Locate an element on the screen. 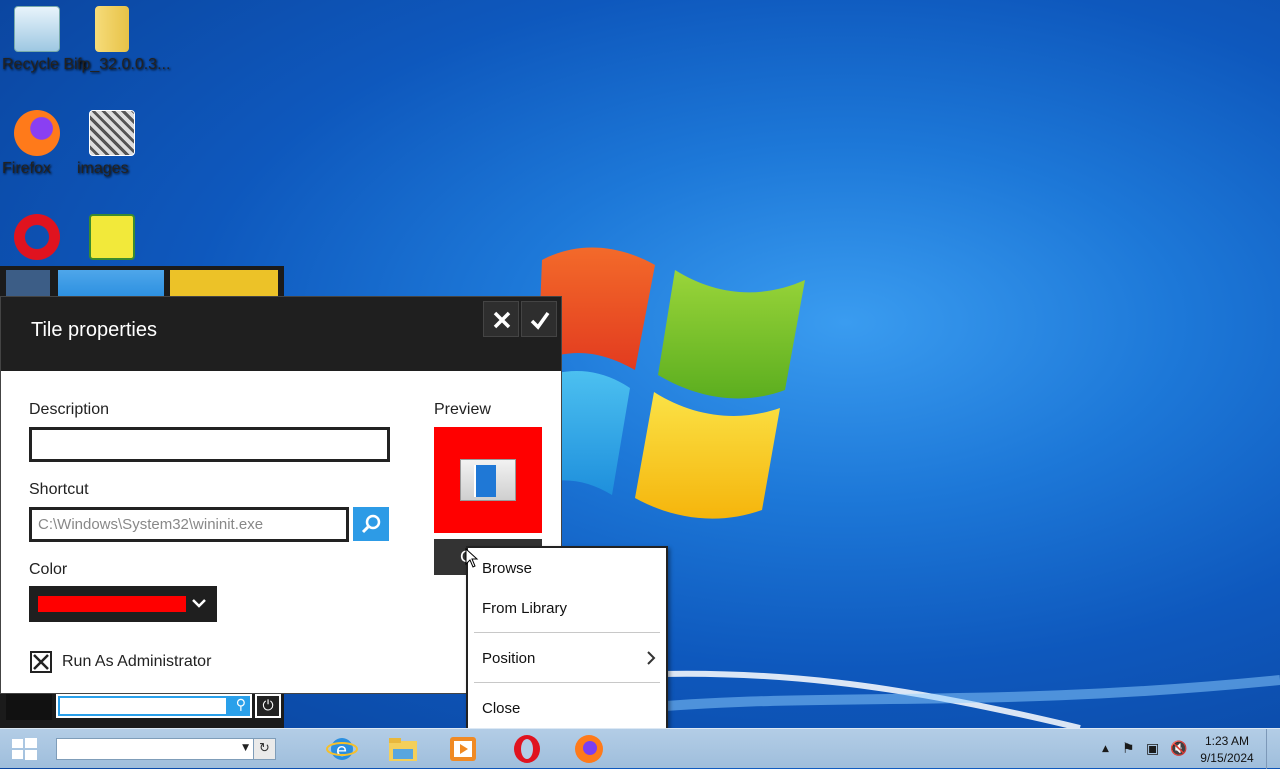  file-explorer-icon is located at coordinates (403, 749).